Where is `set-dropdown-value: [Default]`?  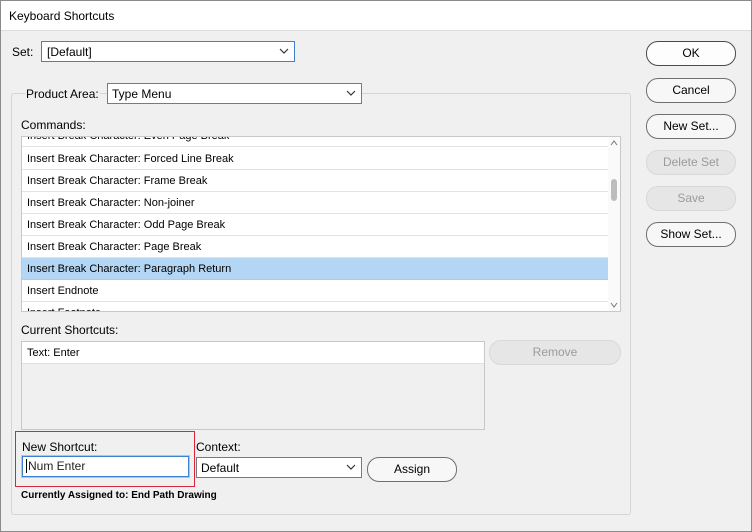 set-dropdown-value: [Default] is located at coordinates (69, 52).